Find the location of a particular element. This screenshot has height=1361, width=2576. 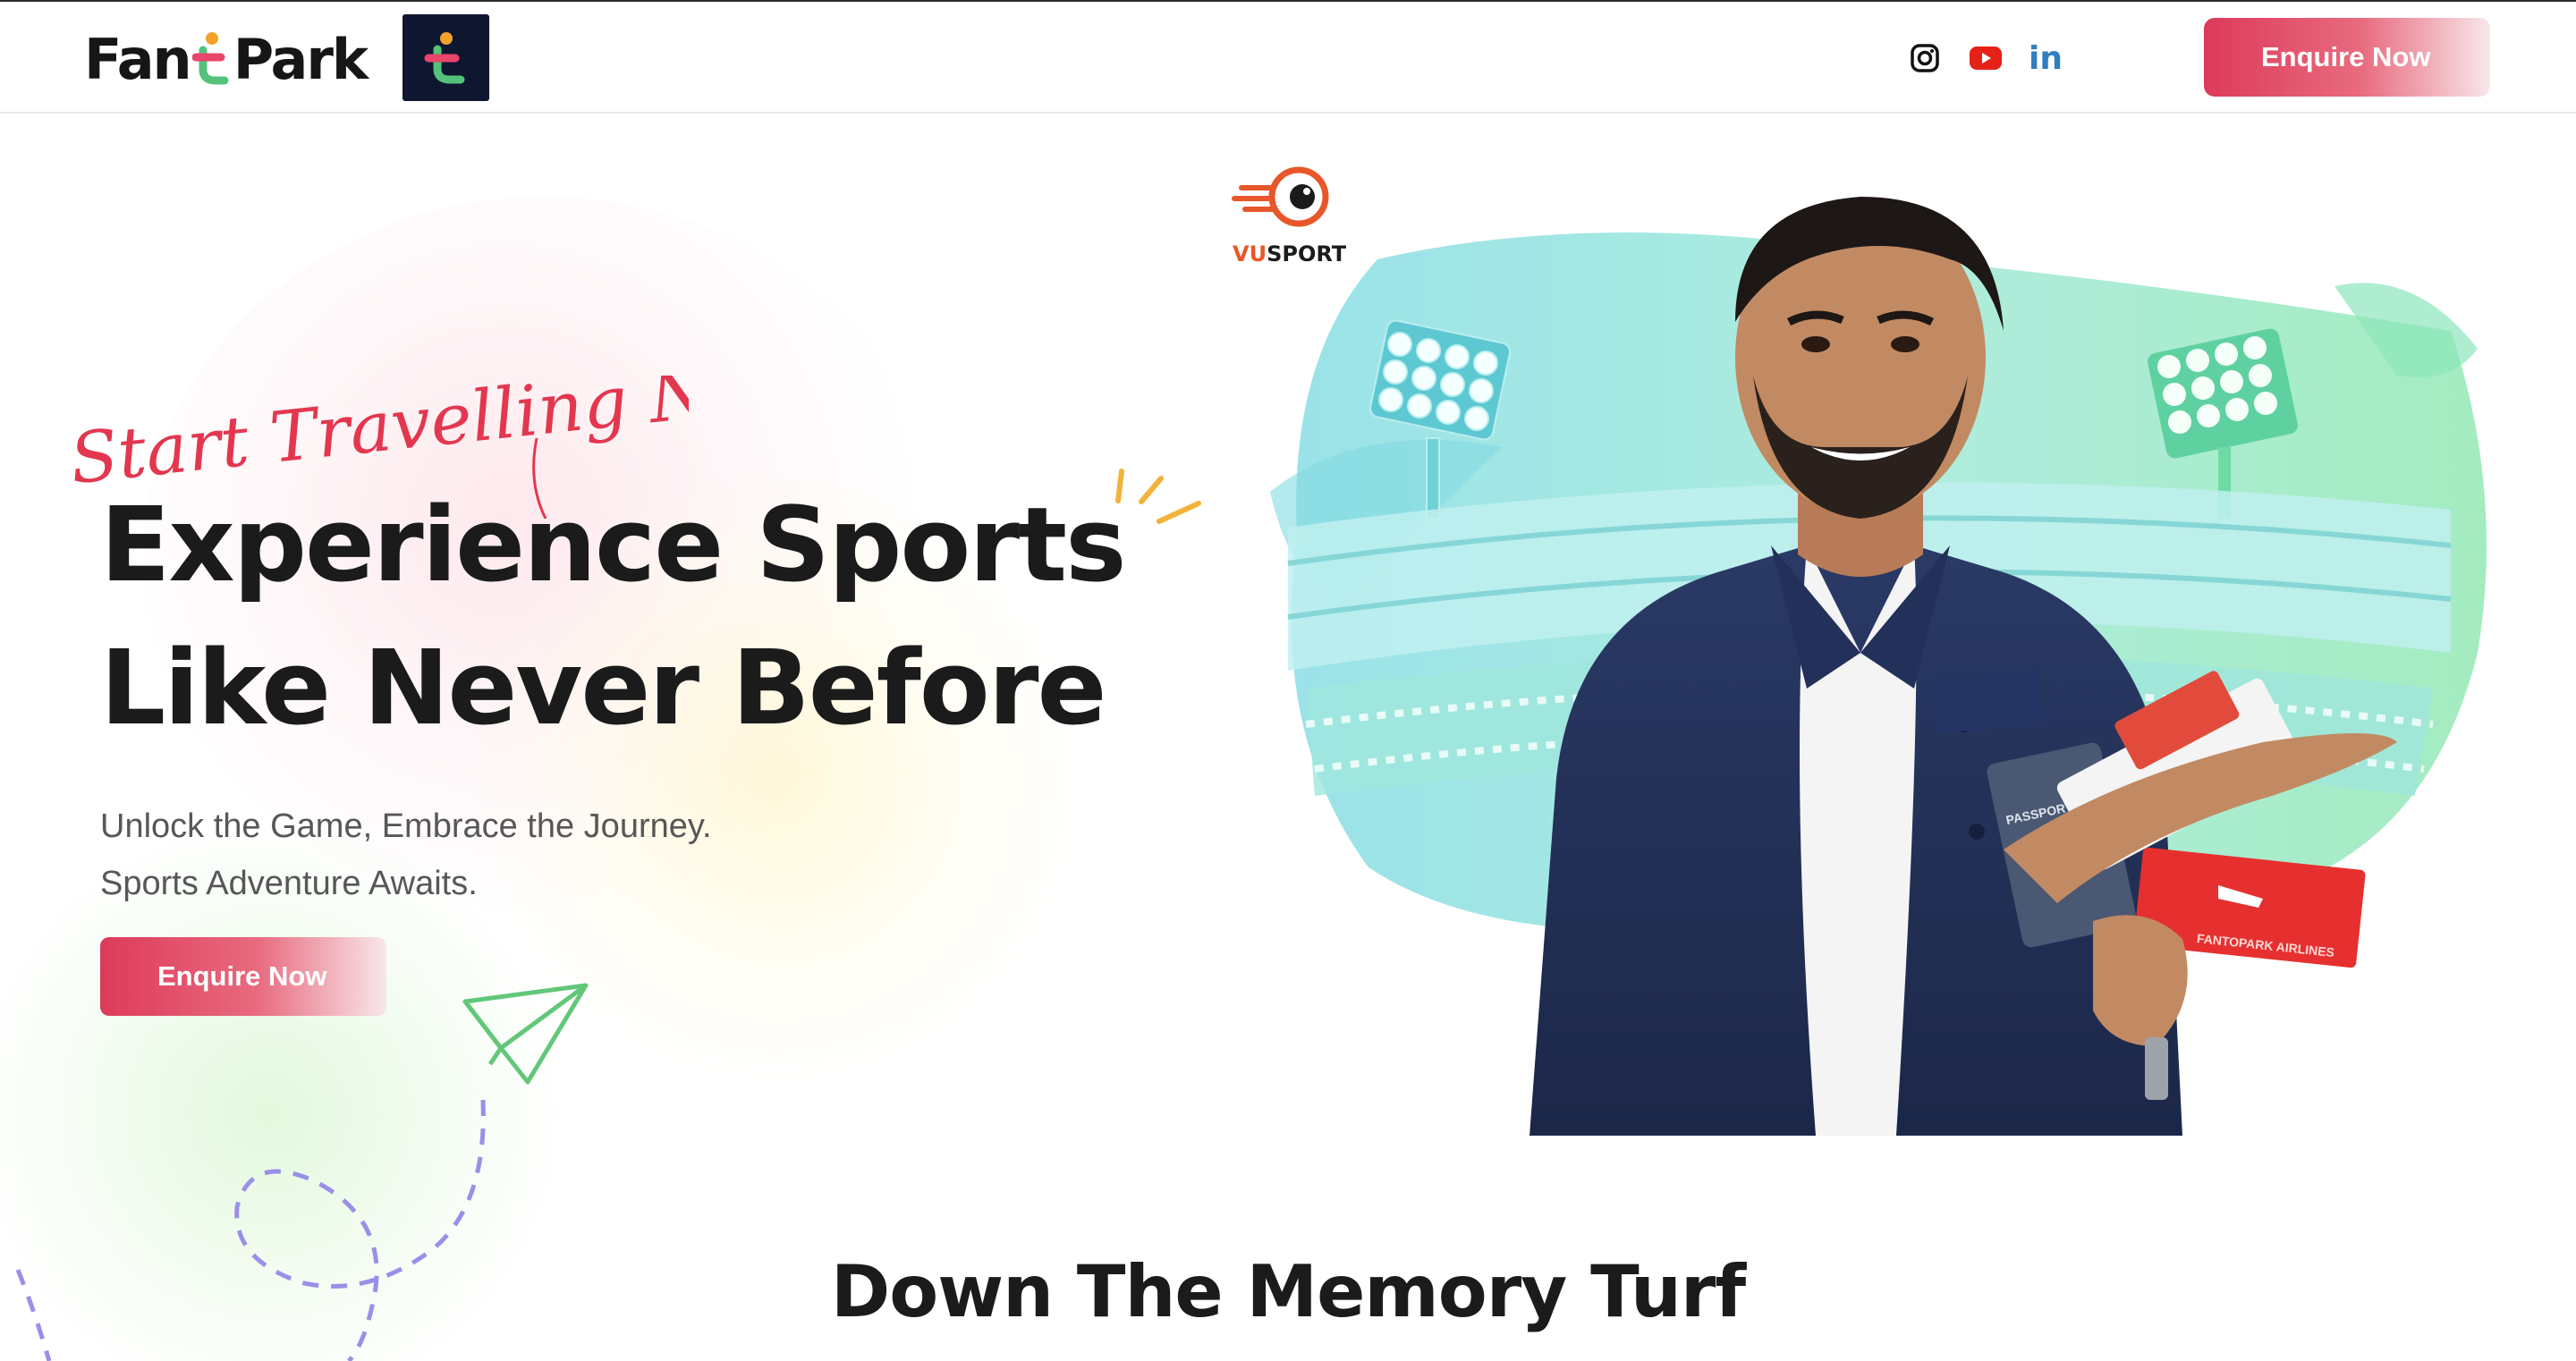

sparkle-lines-icon is located at coordinates (1158, 496).